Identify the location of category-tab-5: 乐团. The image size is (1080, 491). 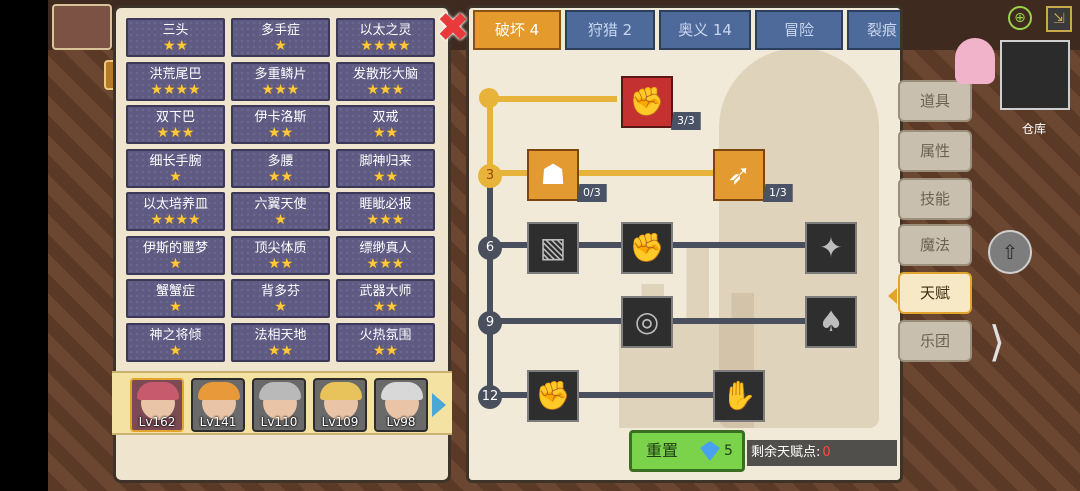
(935, 341).